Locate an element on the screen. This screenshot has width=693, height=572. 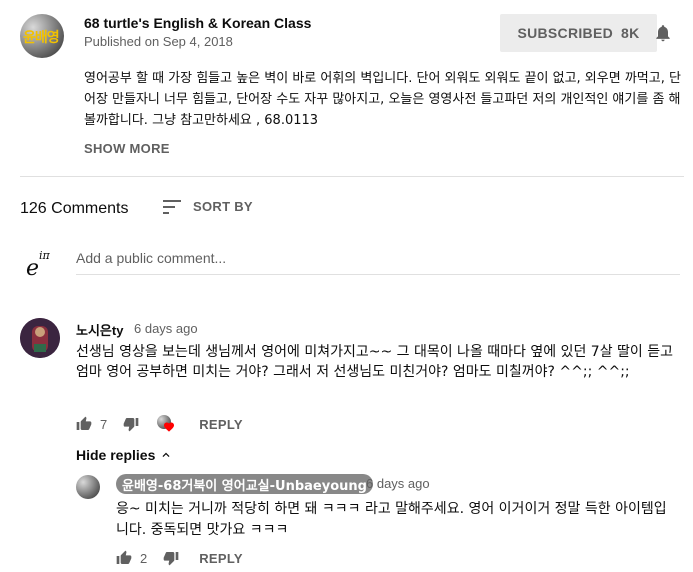
subscribed-button: SUBSCRIBED 8K is located at coordinates (578, 33).